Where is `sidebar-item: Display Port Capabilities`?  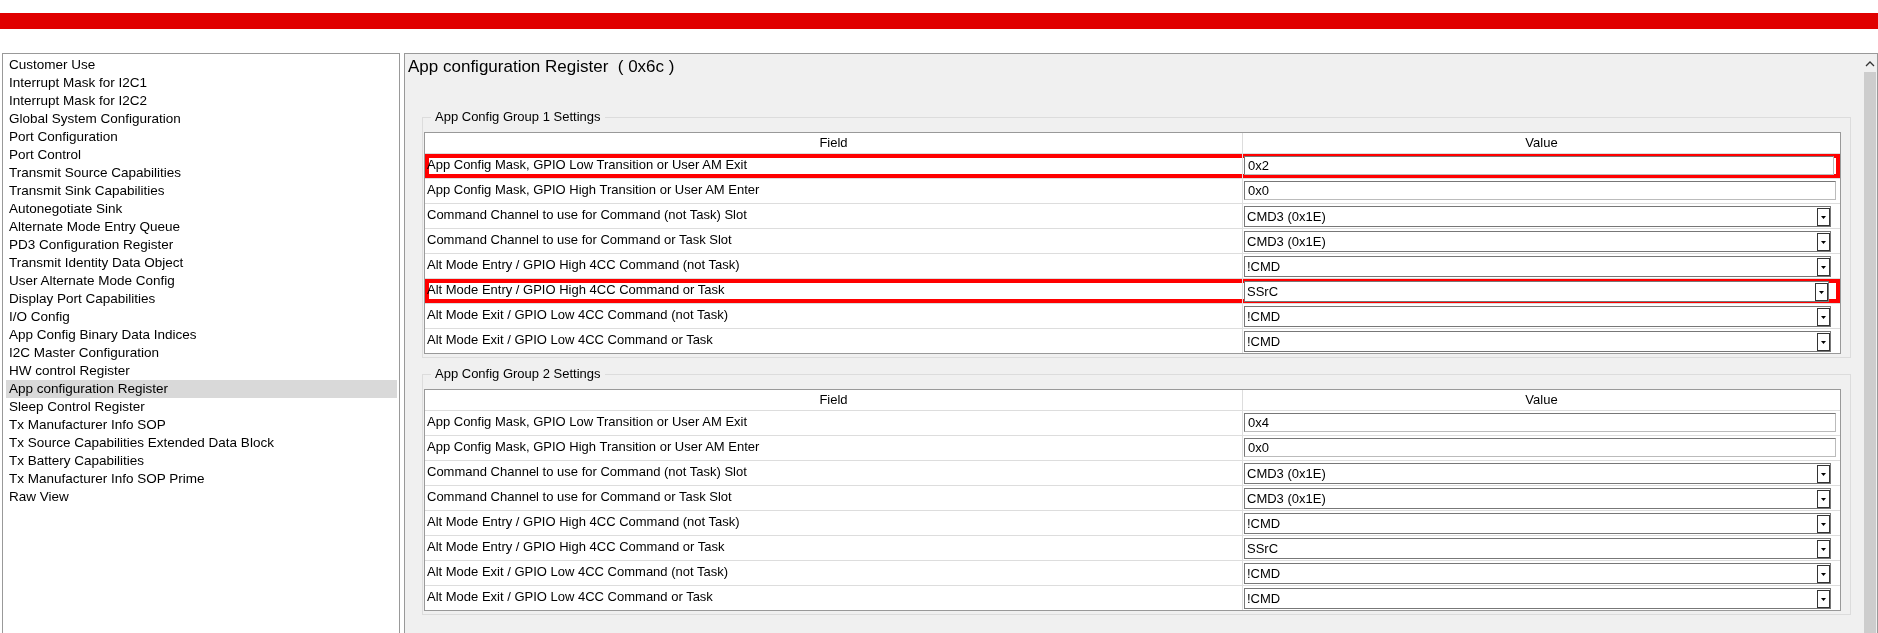
sidebar-item: Display Port Capabilities is located at coordinates (201, 299).